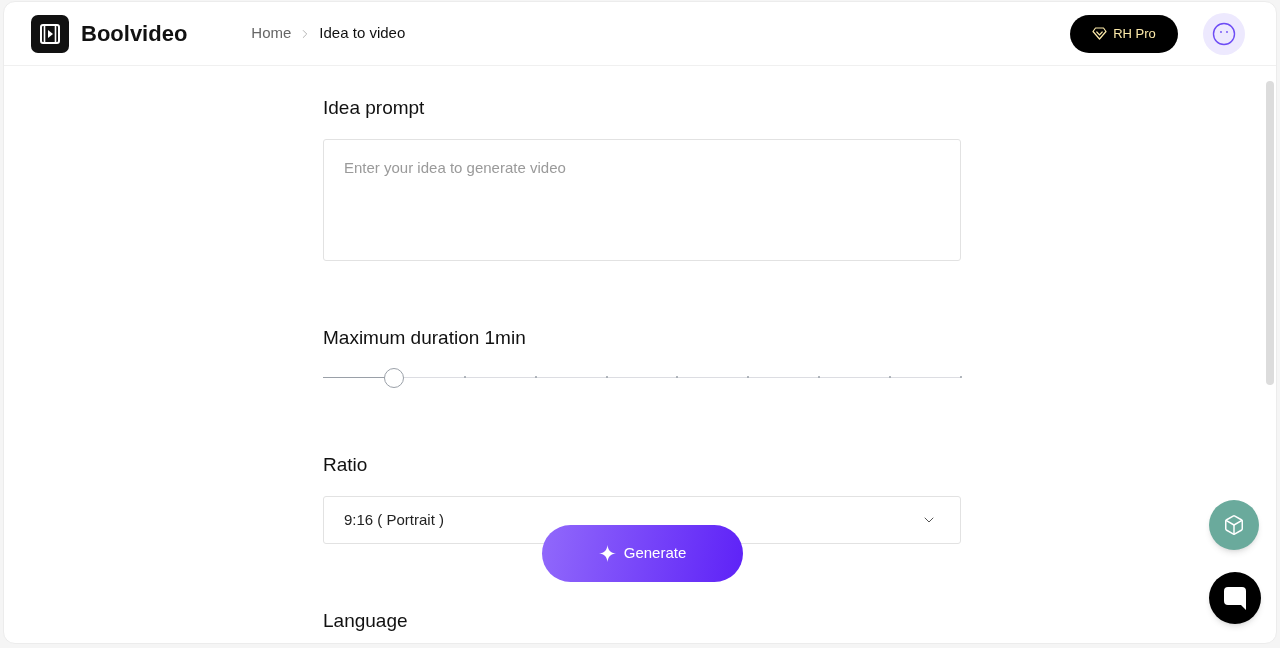 This screenshot has width=1280, height=648. Describe the element at coordinates (1270, 233) in the screenshot. I see `scrollbar-thumb` at that location.